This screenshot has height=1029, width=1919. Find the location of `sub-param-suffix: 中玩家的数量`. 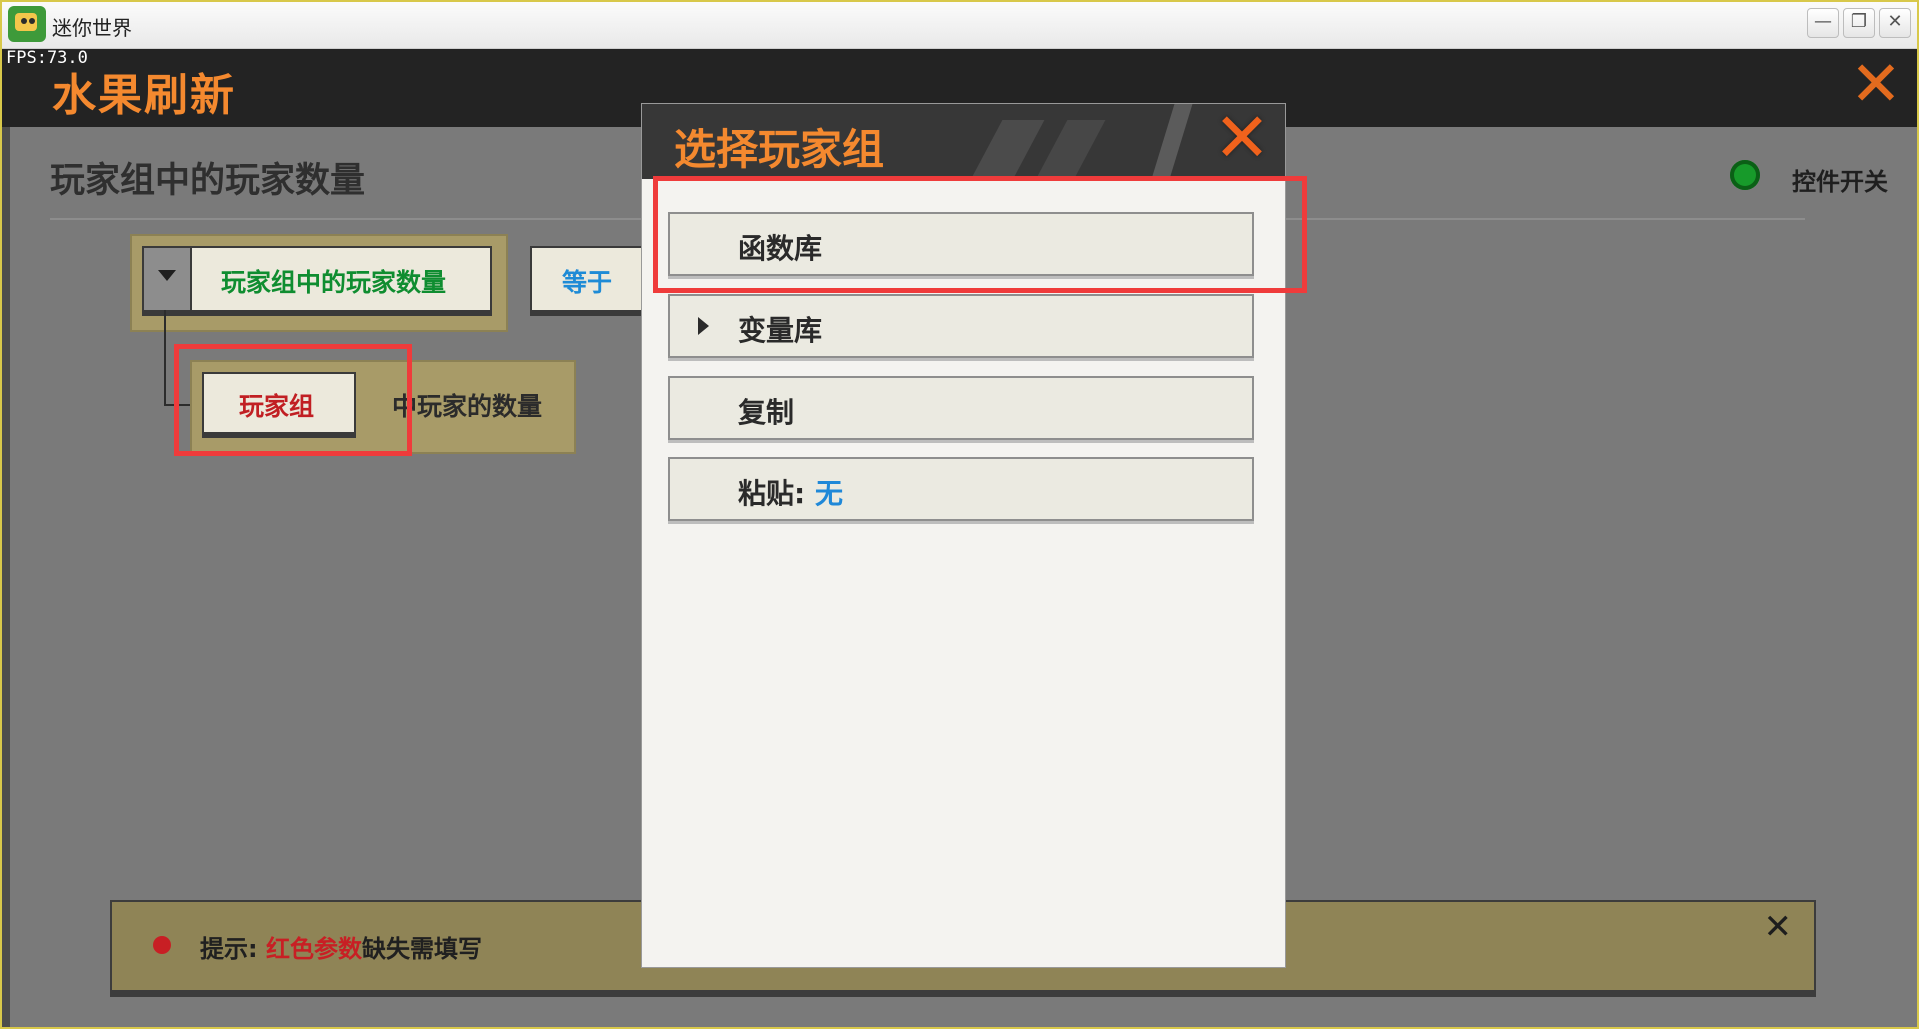

sub-param-suffix: 中玩家的数量 is located at coordinates (467, 406).